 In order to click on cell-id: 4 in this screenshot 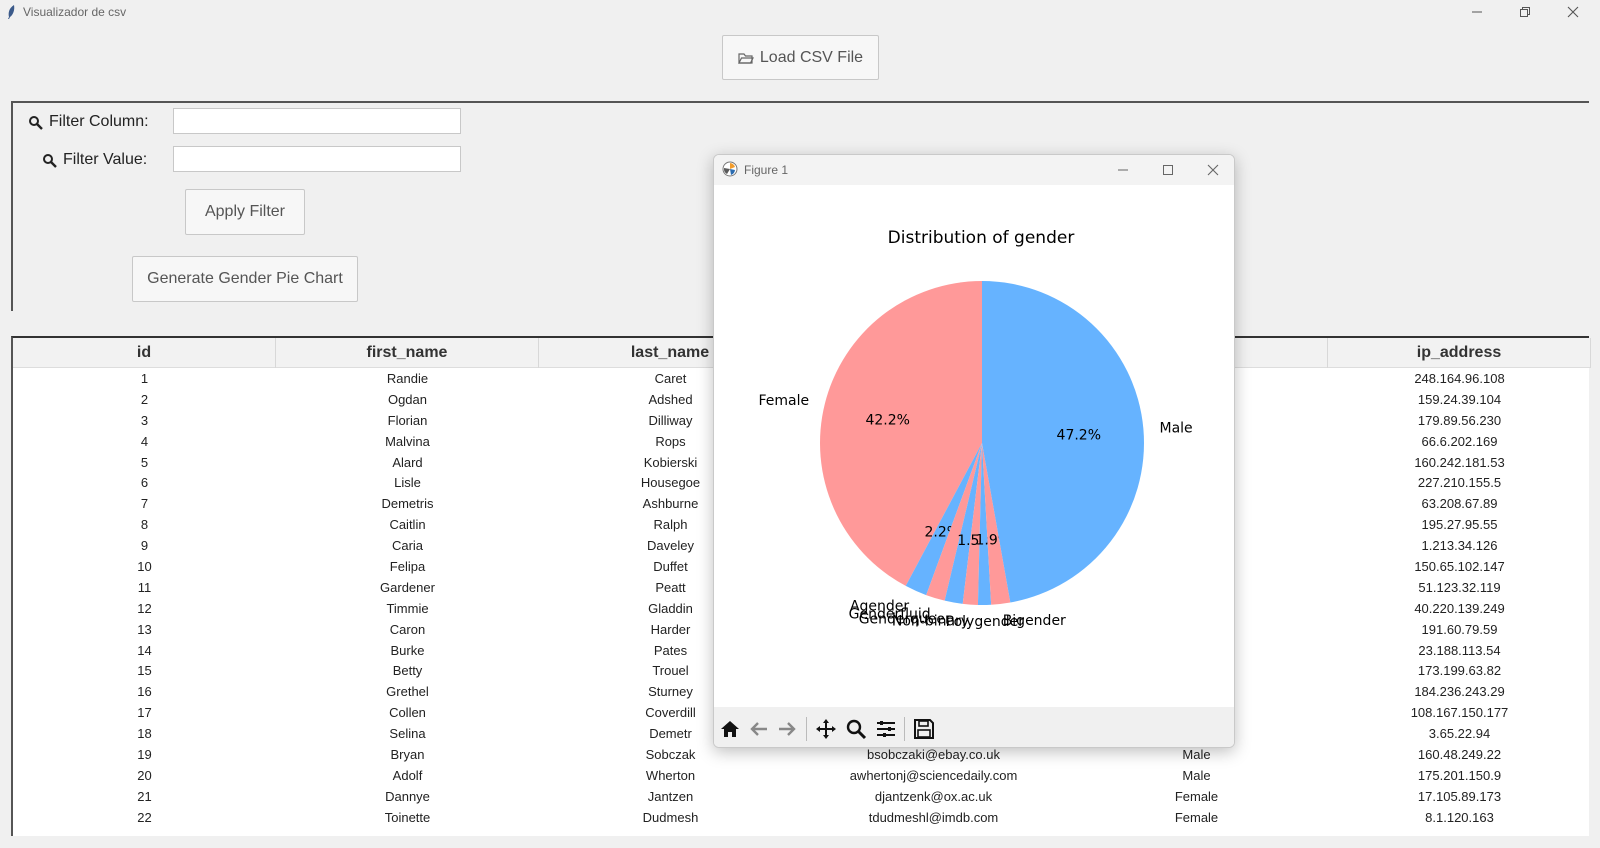, I will do `click(144, 441)`.